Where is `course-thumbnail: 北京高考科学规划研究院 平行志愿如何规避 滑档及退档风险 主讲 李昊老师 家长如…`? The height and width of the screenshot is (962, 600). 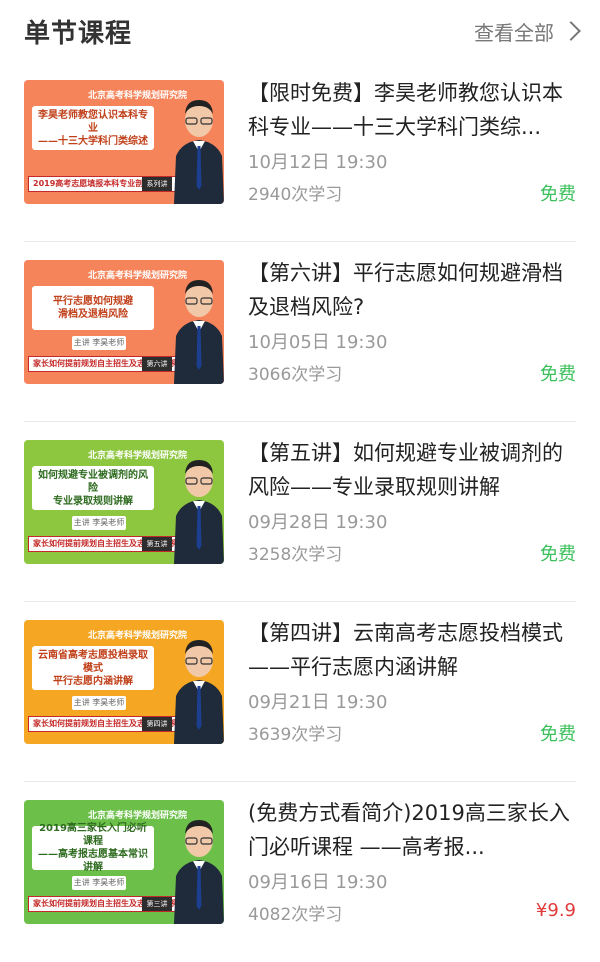 course-thumbnail: 北京高考科学规划研究院 平行志愿如何规避 滑档及退档风险 主讲 李昊老师 家长如… is located at coordinates (124, 322).